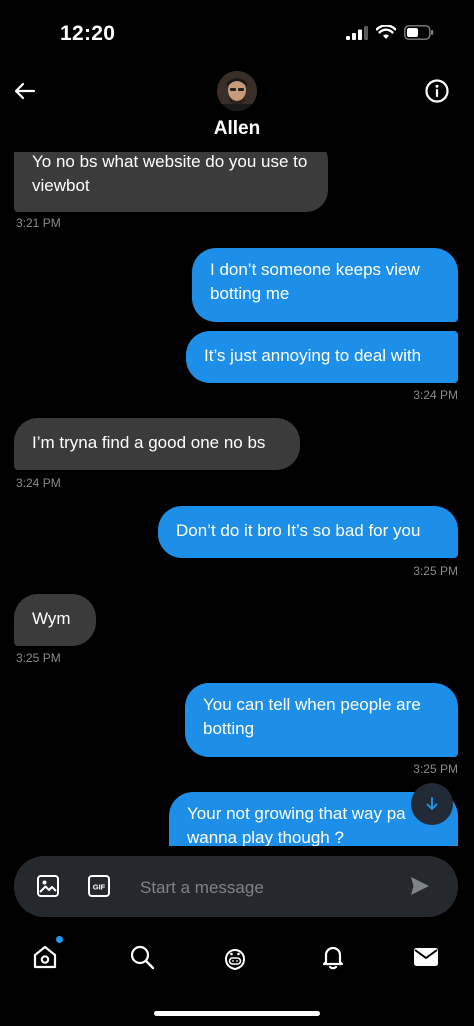 This screenshot has width=474, height=1026. I want to click on search-icon, so click(142, 957).